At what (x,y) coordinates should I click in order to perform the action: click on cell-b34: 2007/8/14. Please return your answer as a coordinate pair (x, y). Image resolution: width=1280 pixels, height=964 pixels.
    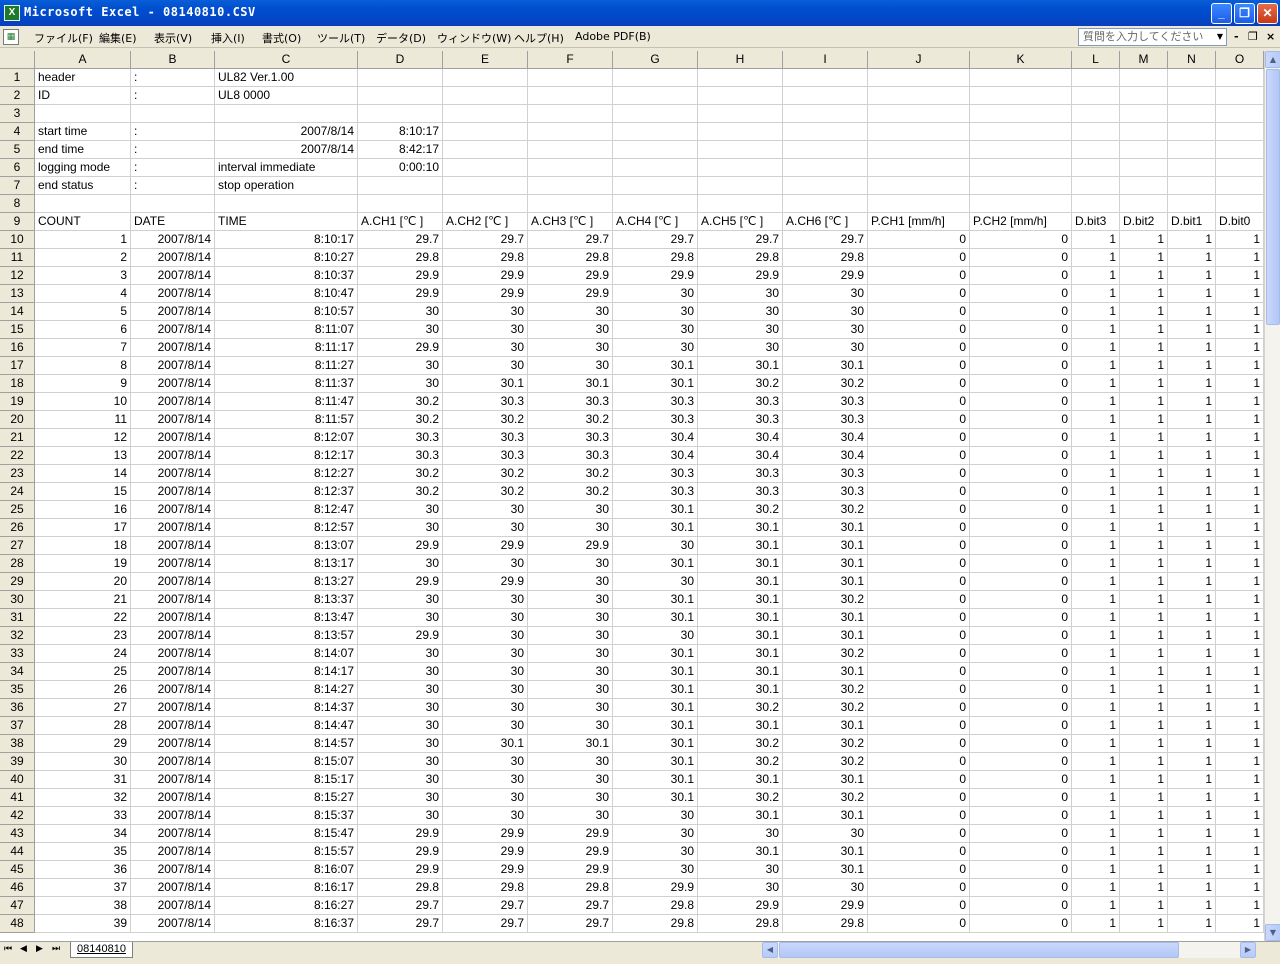
    Looking at the image, I should click on (173, 672).